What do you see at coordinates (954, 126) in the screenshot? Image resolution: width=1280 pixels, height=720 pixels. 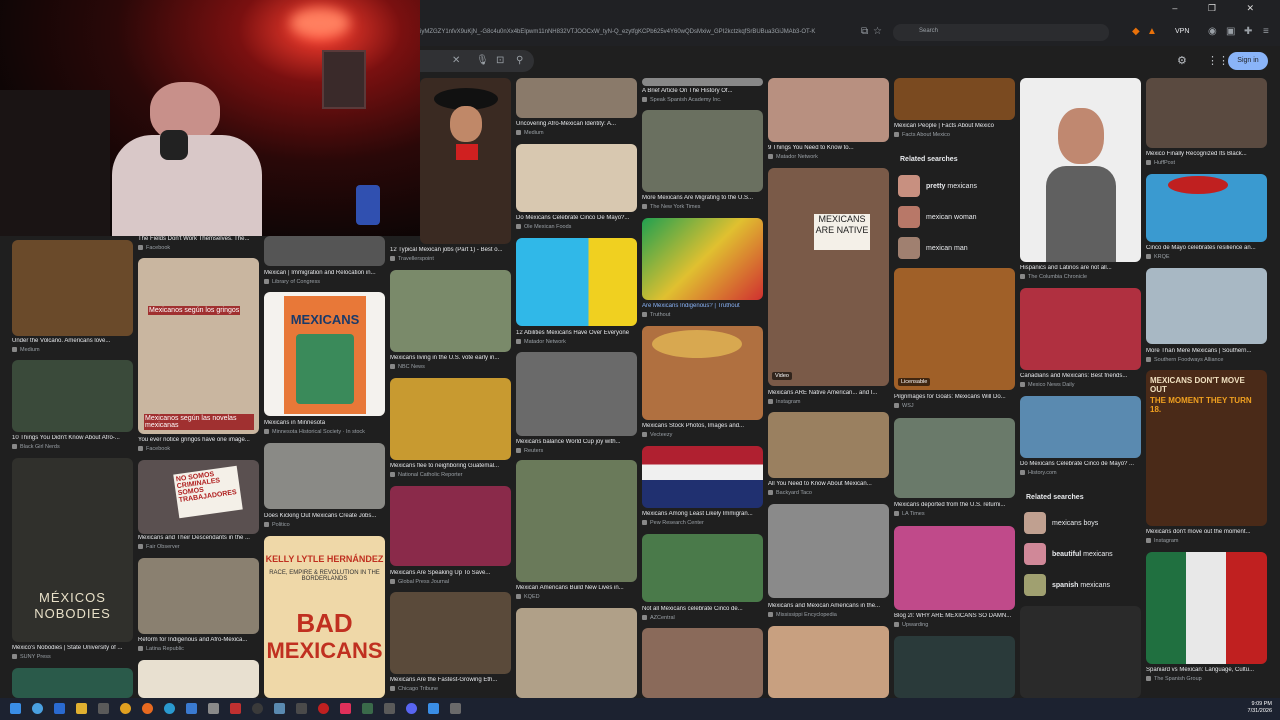 I see `image-caption: Mexican People | Facts About Mexico` at bounding box center [954, 126].